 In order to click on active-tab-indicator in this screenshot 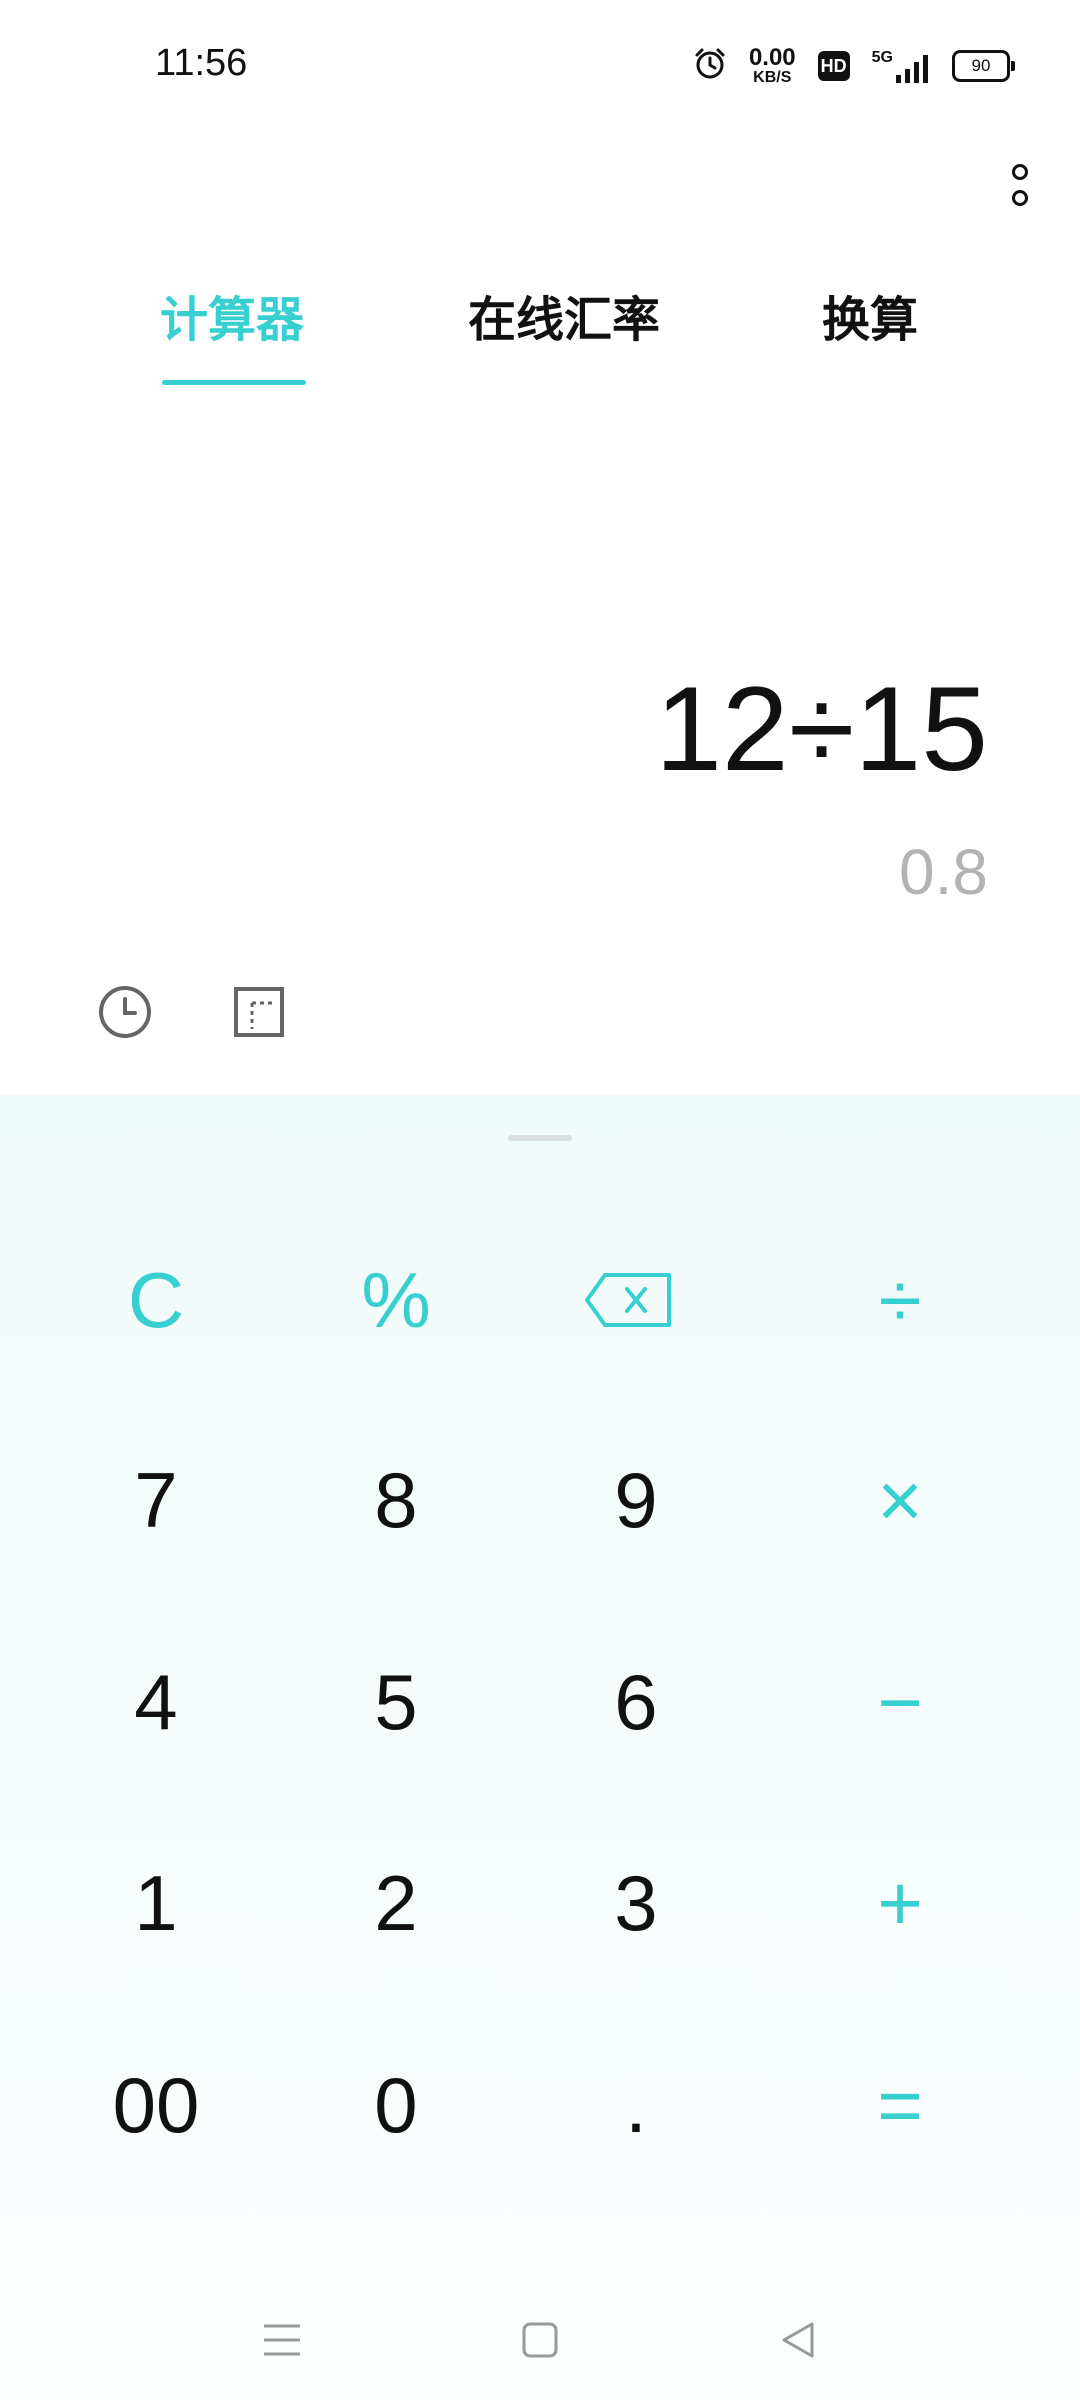, I will do `click(234, 382)`.